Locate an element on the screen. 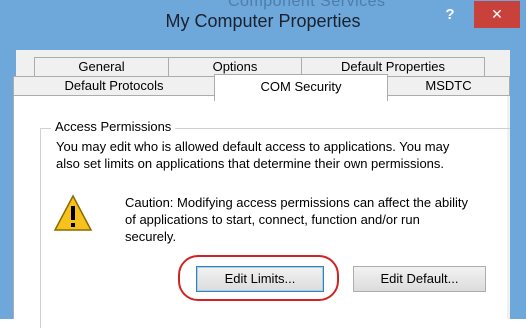 This screenshot has height=328, width=526. window-frame-right is located at coordinates (518, 184).